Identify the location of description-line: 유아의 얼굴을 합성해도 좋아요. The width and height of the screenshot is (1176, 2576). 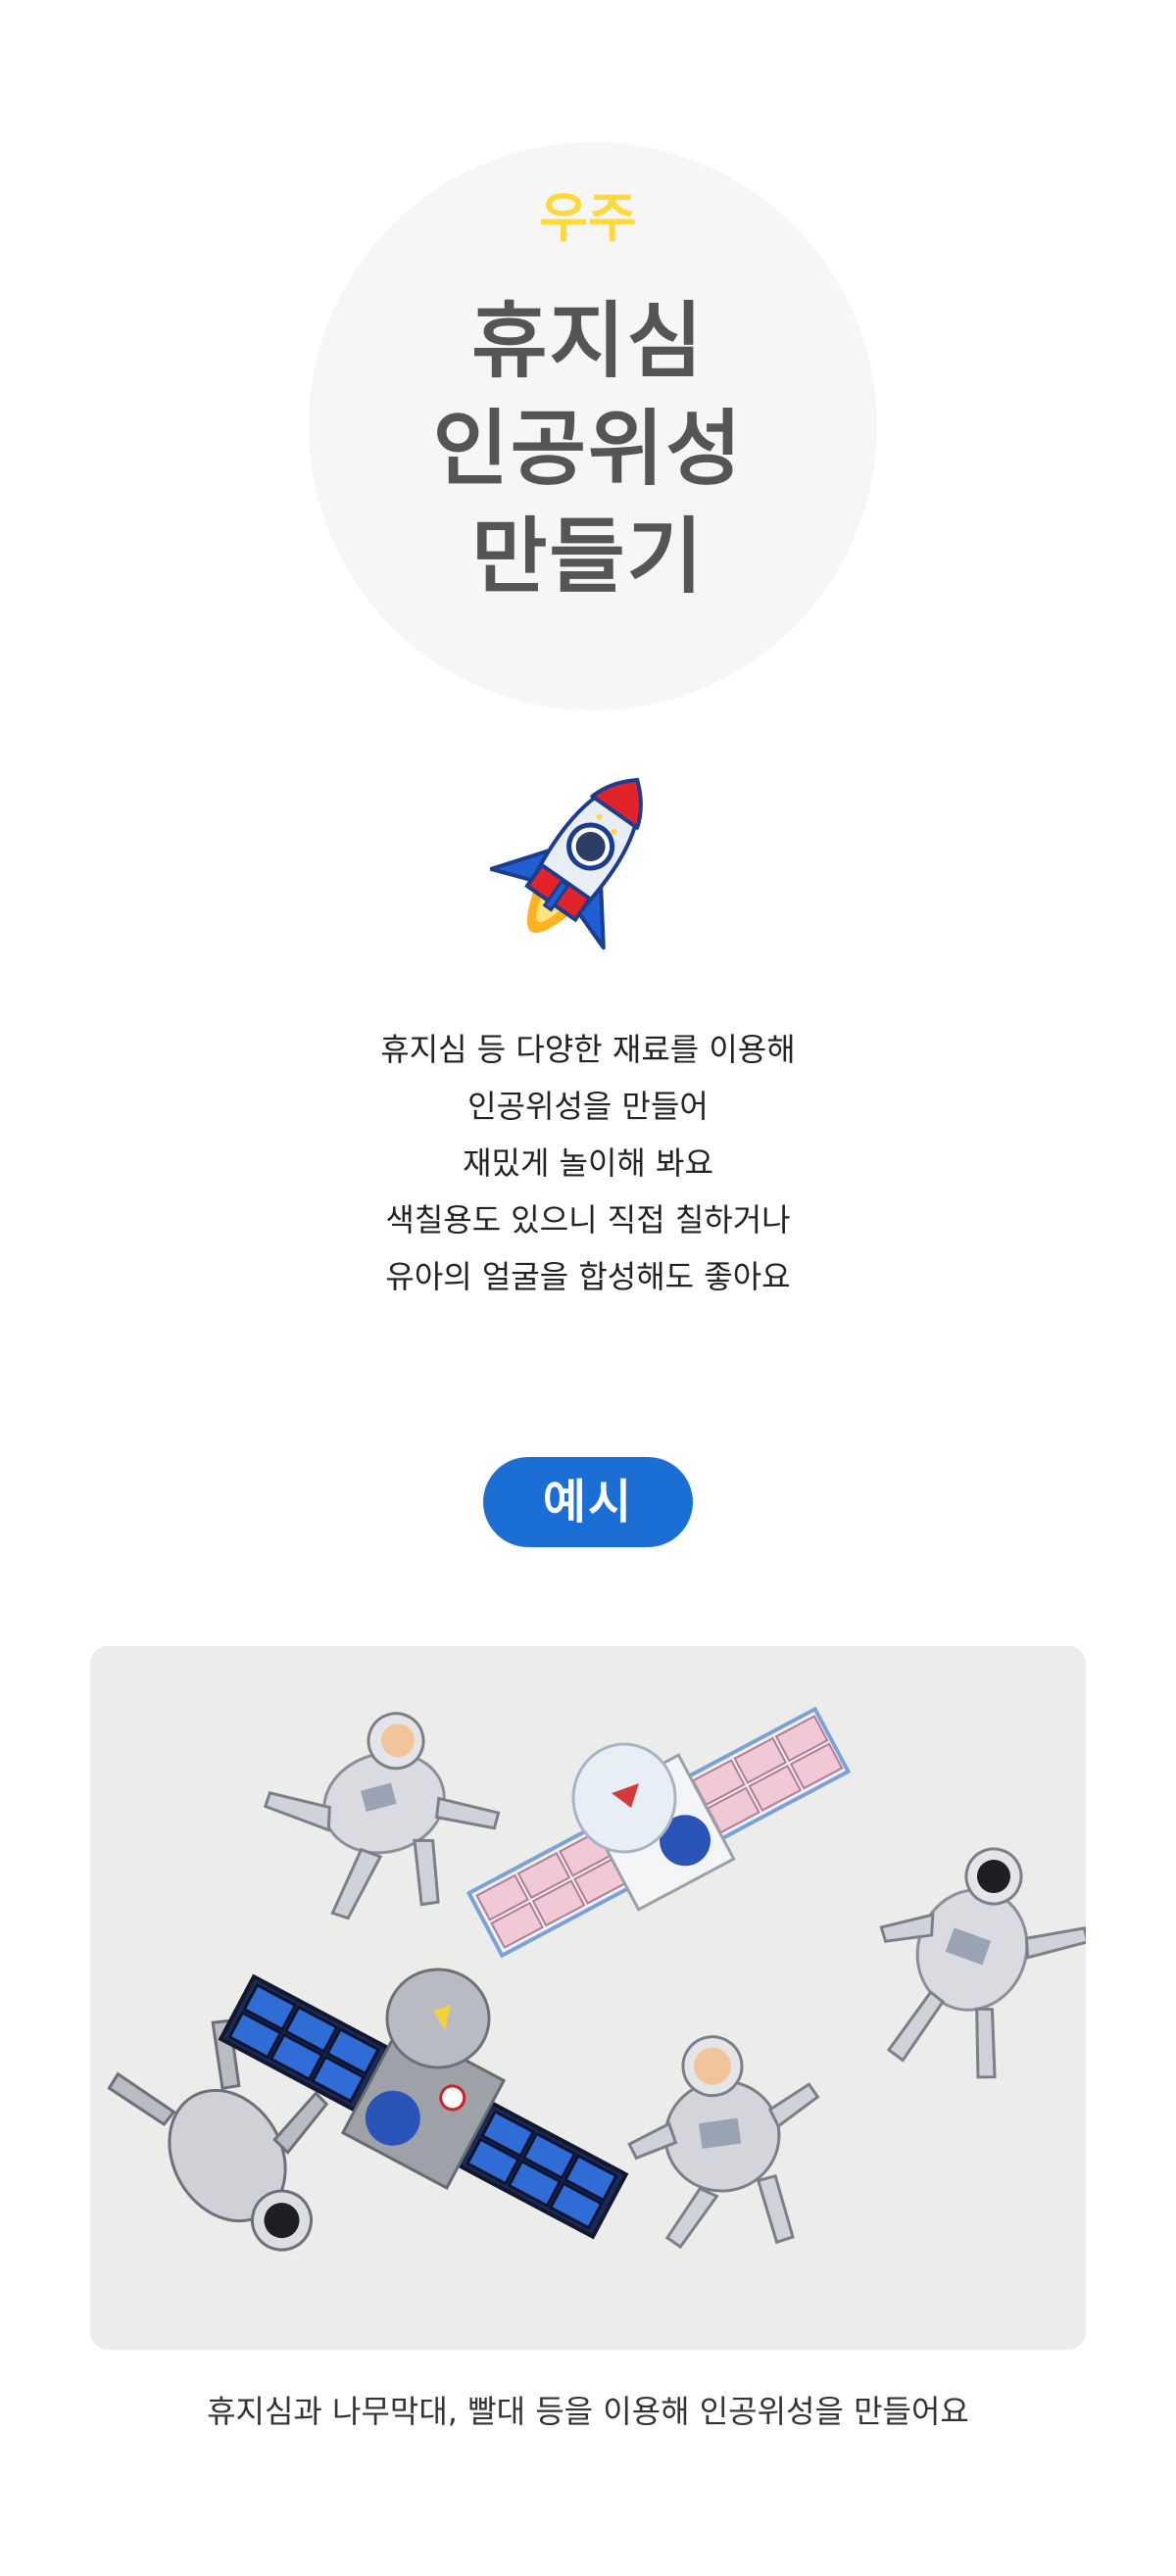
(588, 1276).